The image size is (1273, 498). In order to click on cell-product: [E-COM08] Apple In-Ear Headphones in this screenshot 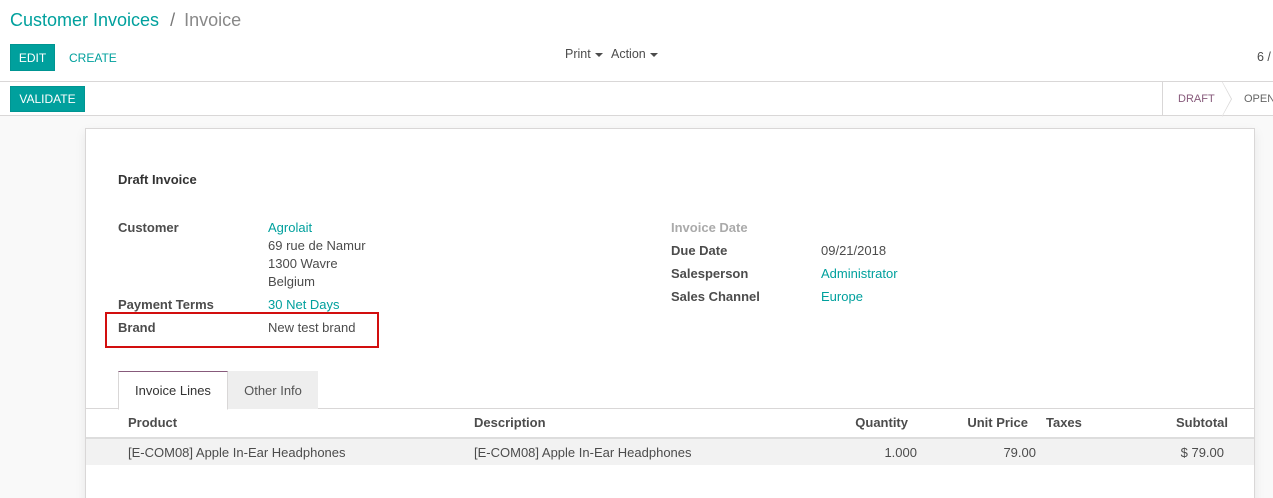, I will do `click(237, 452)`.